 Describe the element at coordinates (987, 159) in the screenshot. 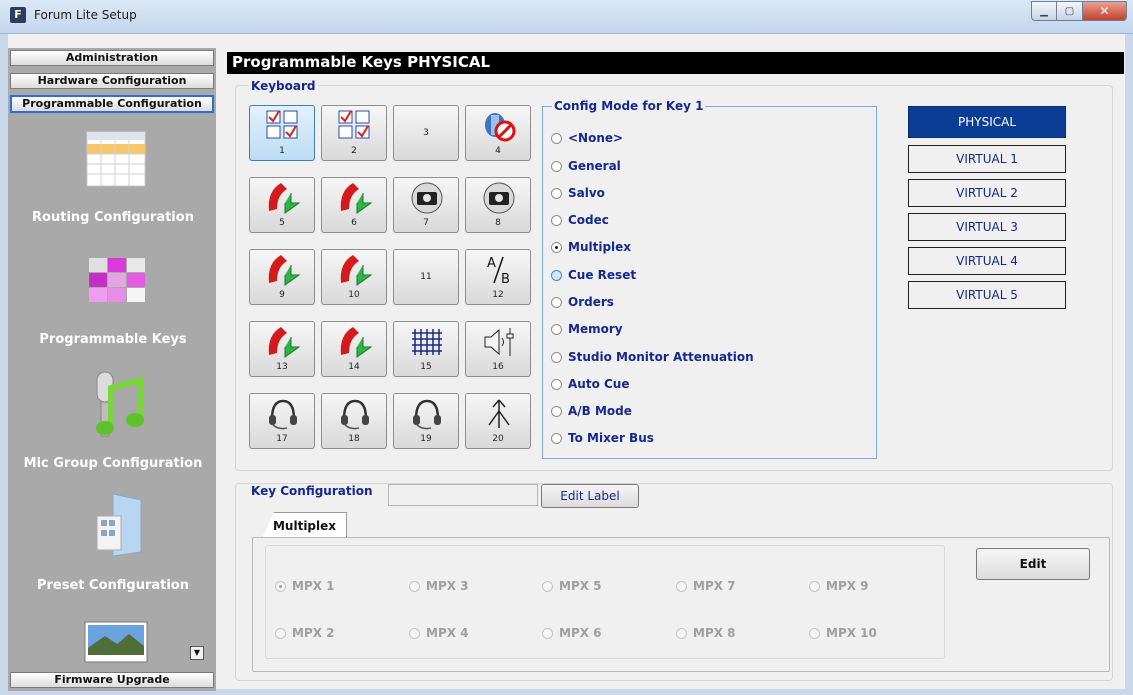

I see `mode-virtual-1-button: VIRTUAL 1` at that location.